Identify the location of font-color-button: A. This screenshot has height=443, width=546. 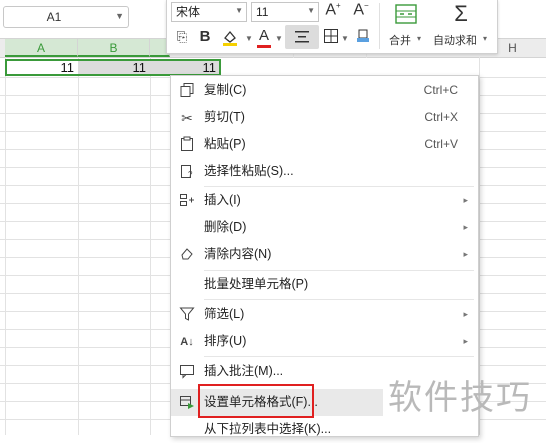
(264, 38).